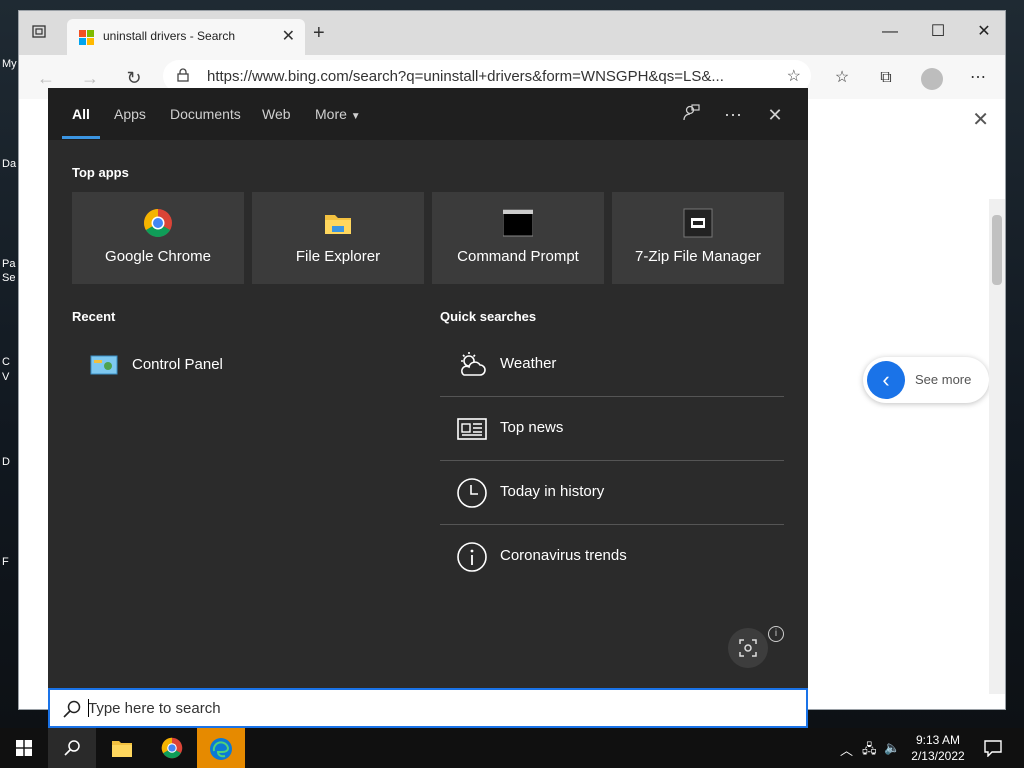  I want to click on app-label: 7-Zip File Manager, so click(698, 256).